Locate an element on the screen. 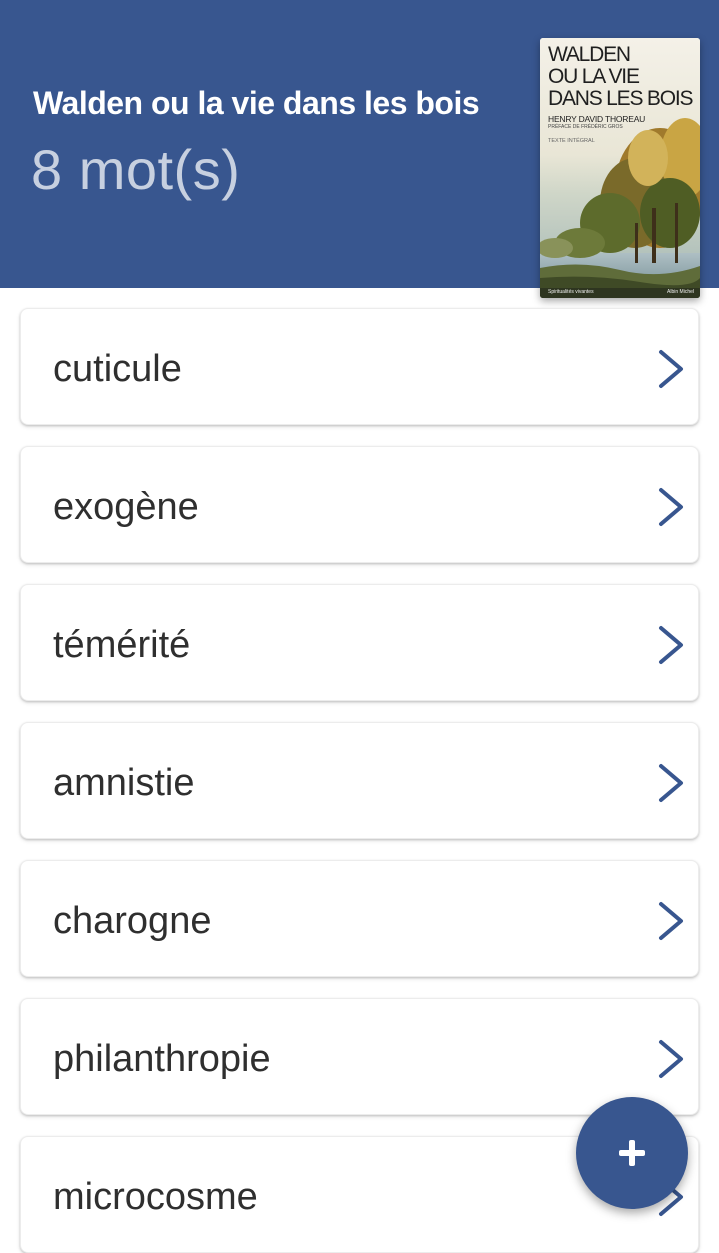 This screenshot has width=719, height=1253. cover-publisher: Albin Michel is located at coordinates (680, 292).